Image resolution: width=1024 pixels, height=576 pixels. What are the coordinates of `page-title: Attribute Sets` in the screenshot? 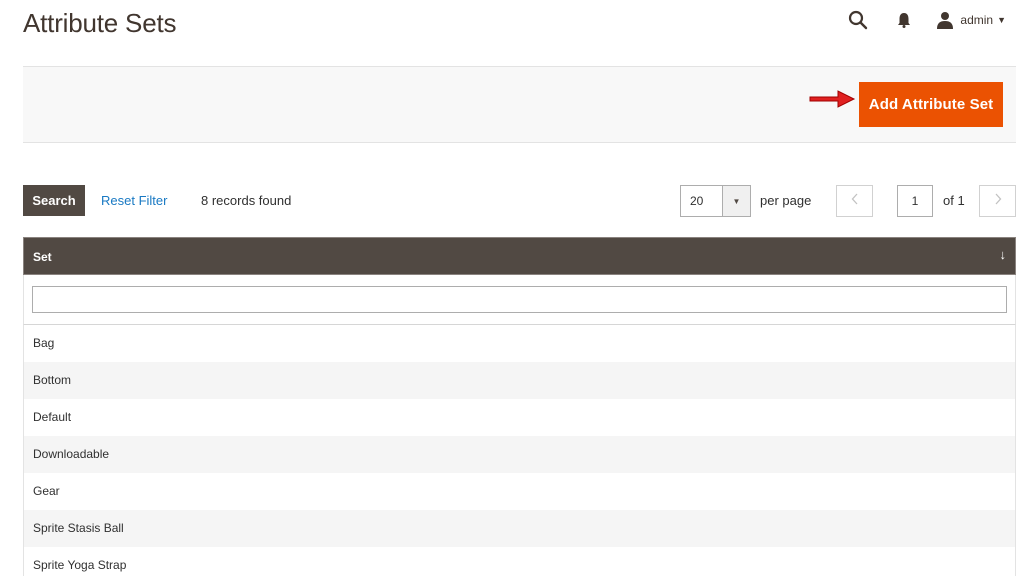 It's located at (100, 23).